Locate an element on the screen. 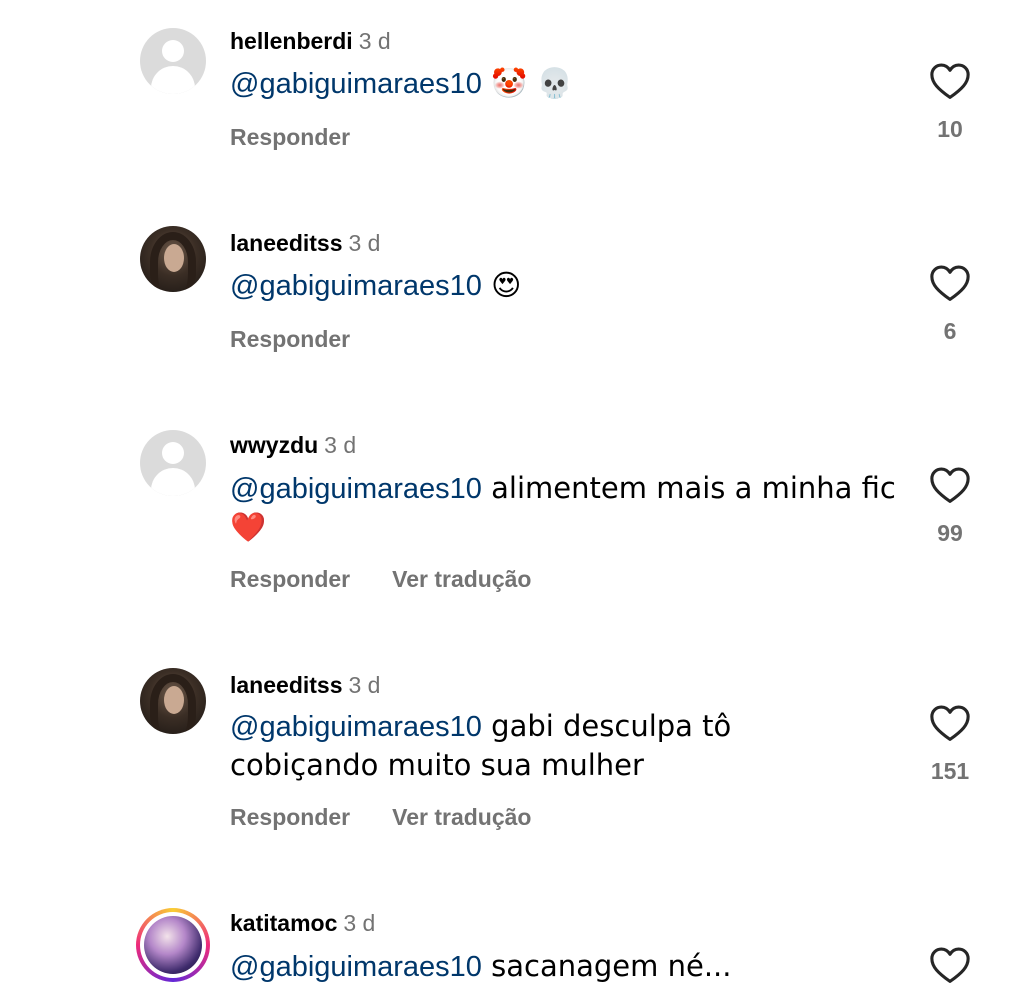 The width and height of the screenshot is (1024, 1008). comment-header: katitamoc 3 d is located at coordinates (302, 923).